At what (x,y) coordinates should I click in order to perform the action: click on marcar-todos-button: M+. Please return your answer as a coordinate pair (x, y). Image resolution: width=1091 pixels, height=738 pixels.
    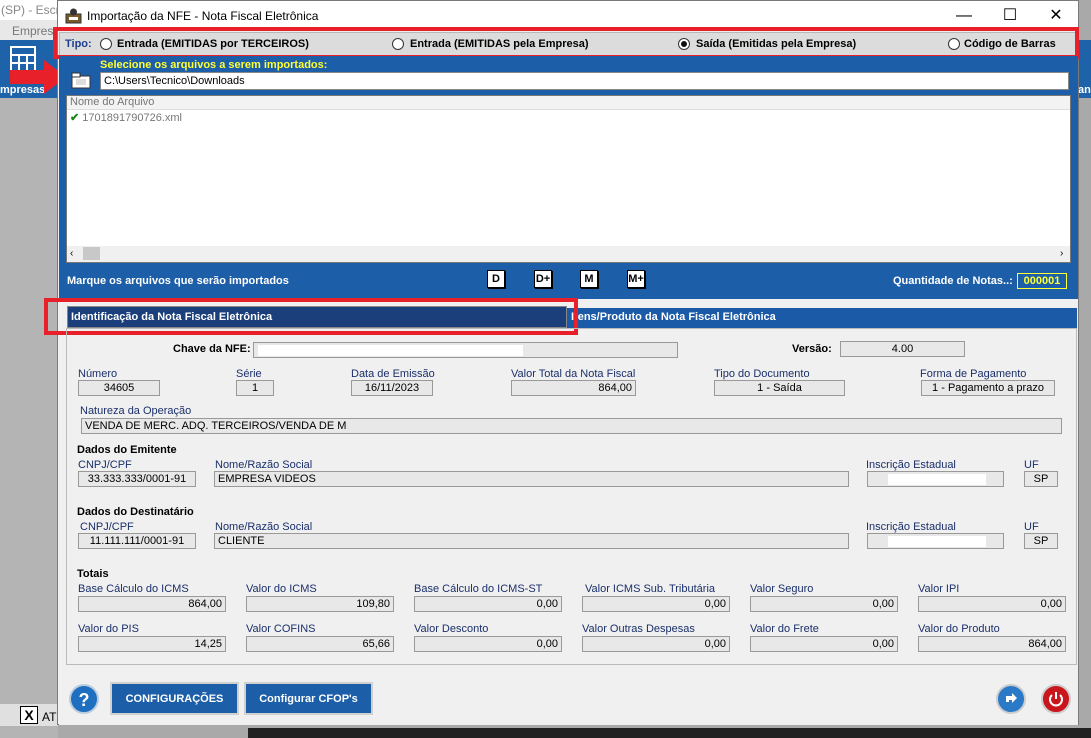
    Looking at the image, I should click on (636, 279).